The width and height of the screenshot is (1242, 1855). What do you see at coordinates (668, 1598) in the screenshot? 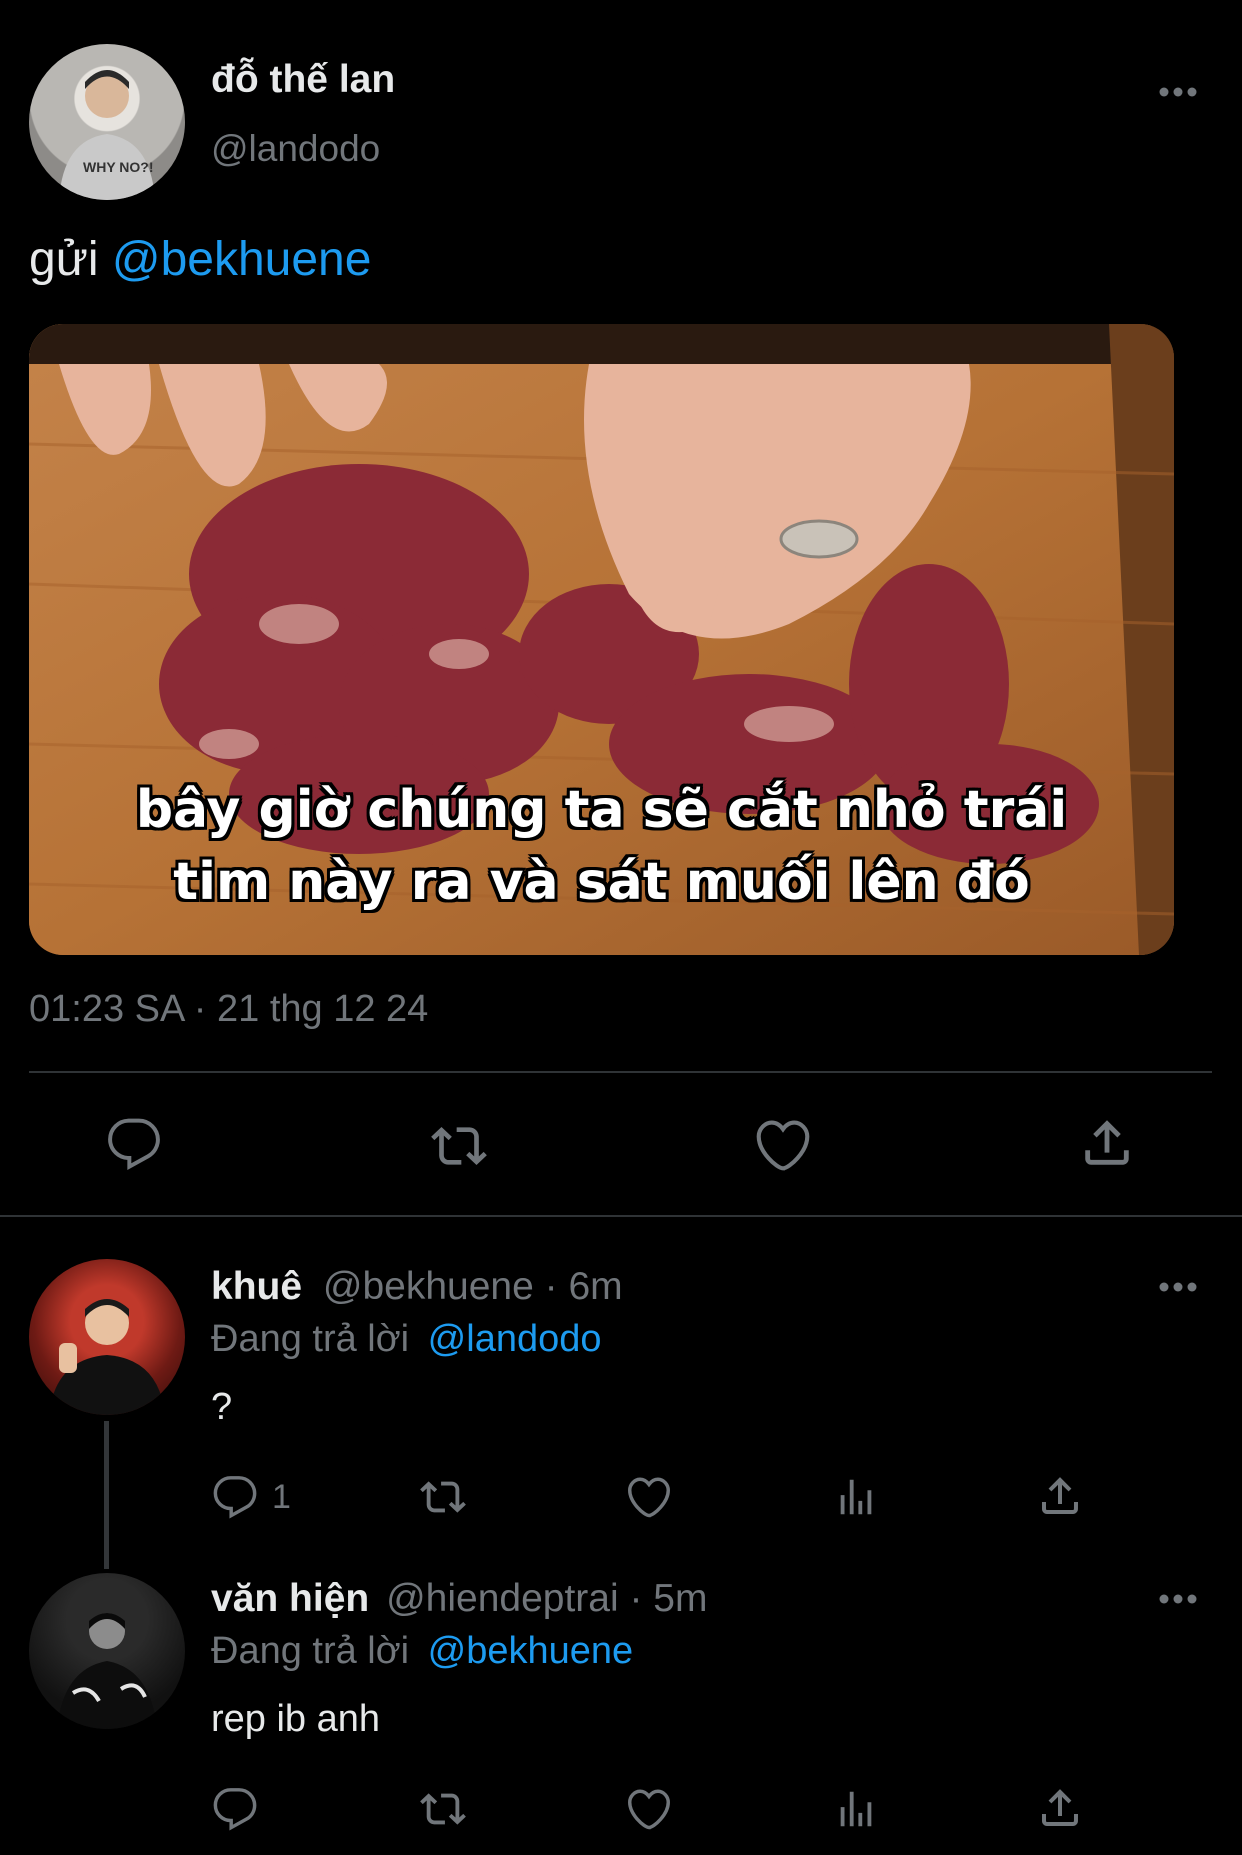
I see `reply-time: · 5m` at bounding box center [668, 1598].